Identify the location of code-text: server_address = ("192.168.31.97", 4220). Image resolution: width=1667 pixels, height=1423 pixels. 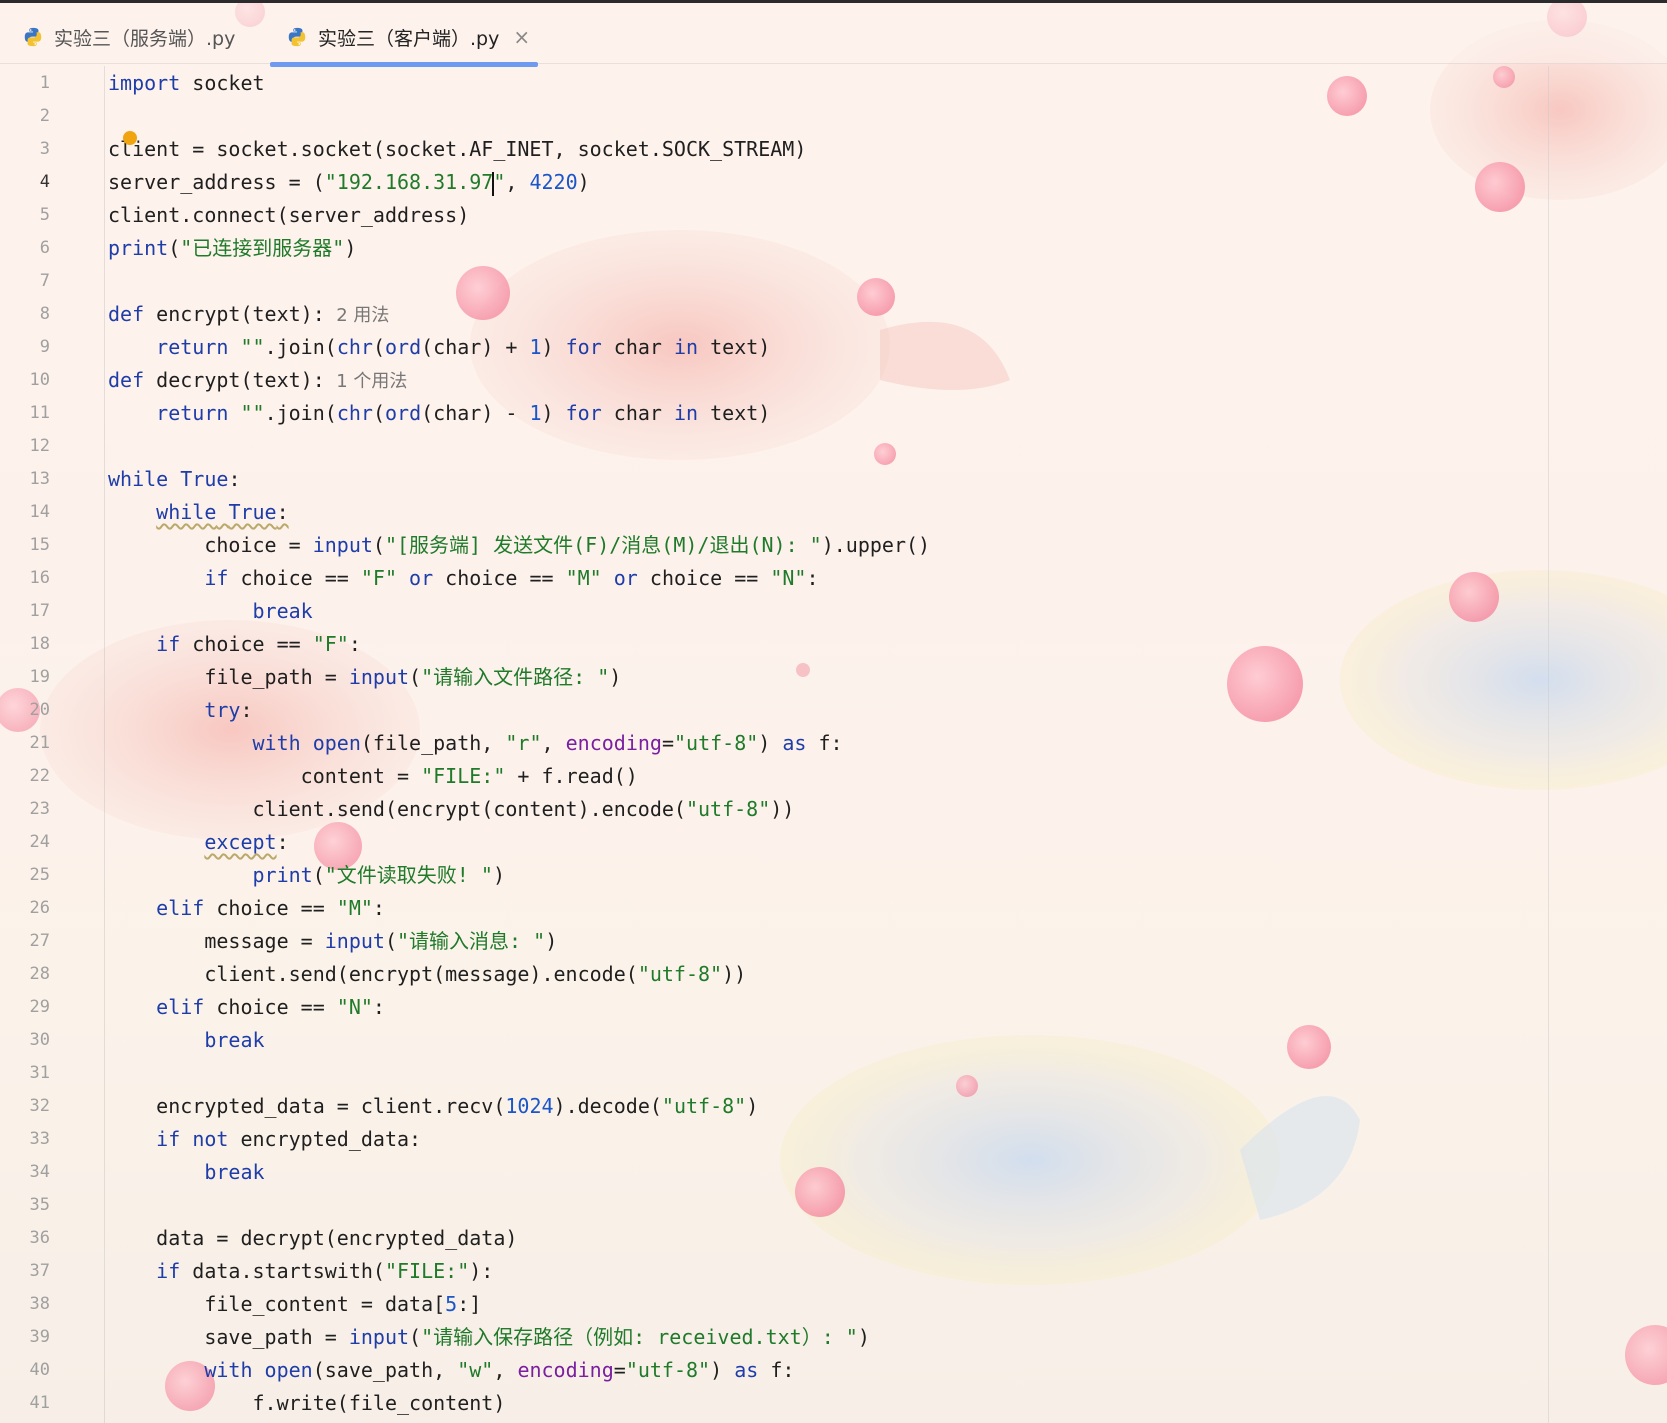
(349, 182).